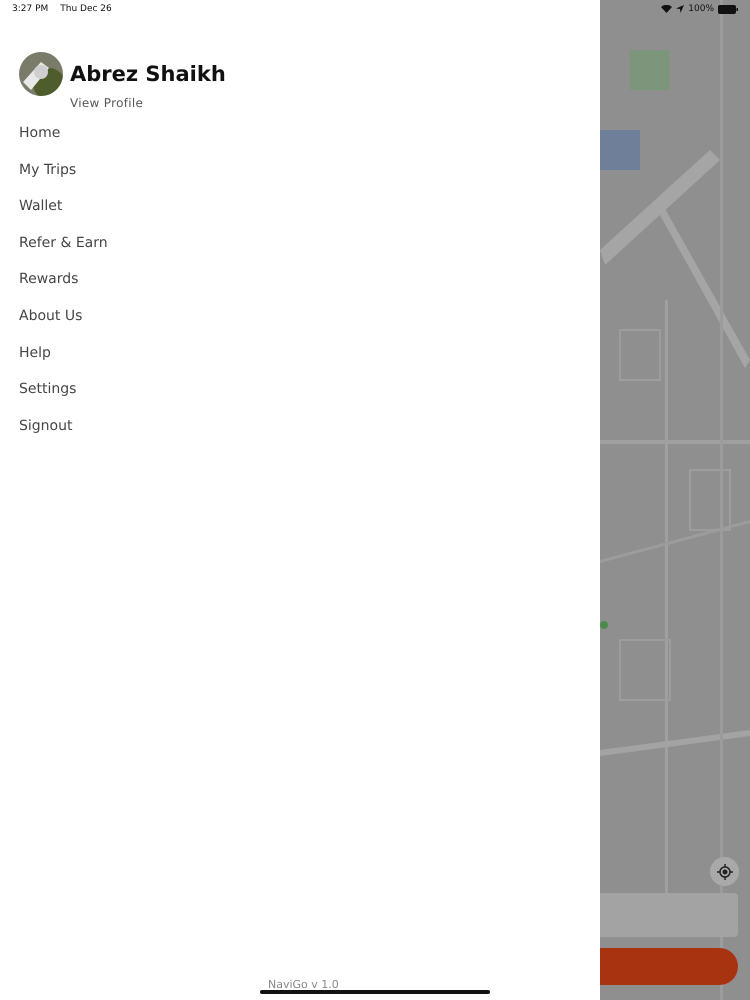 The height and width of the screenshot is (1000, 750). I want to click on menu-item: Home, so click(39, 133).